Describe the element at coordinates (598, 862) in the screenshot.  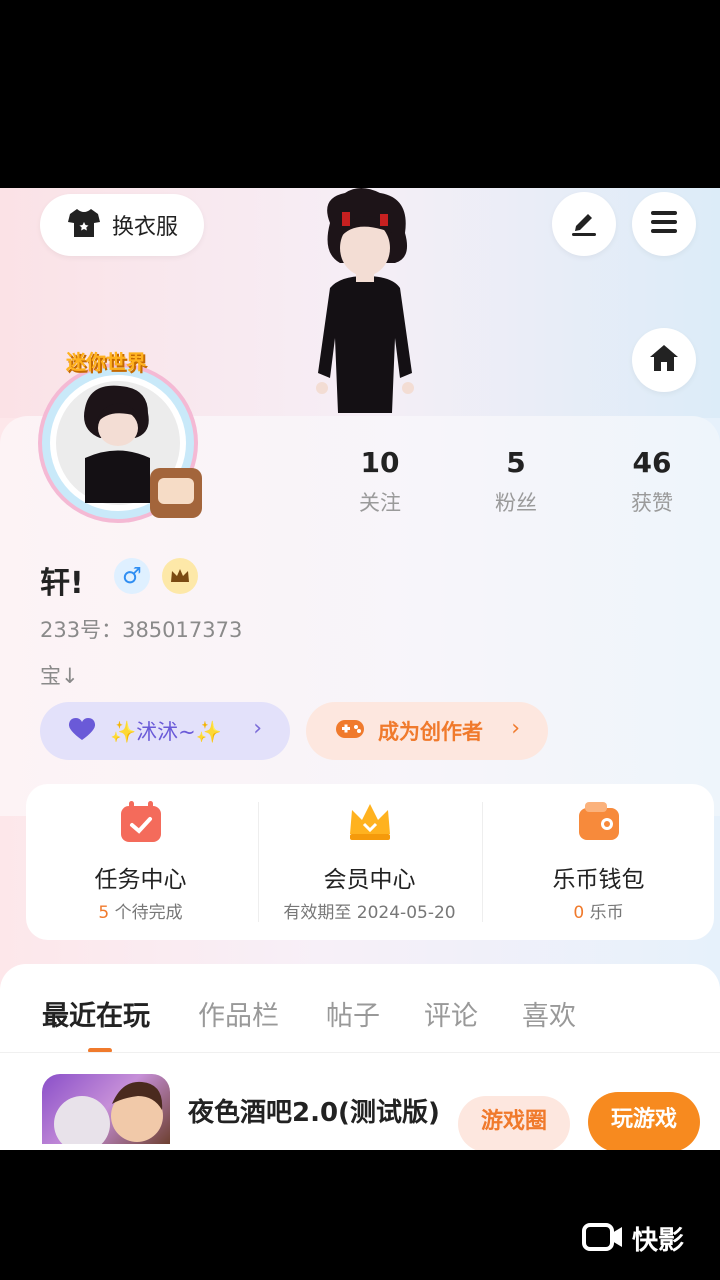
I see `wallet-item: 乐币钱包 0 乐币` at that location.